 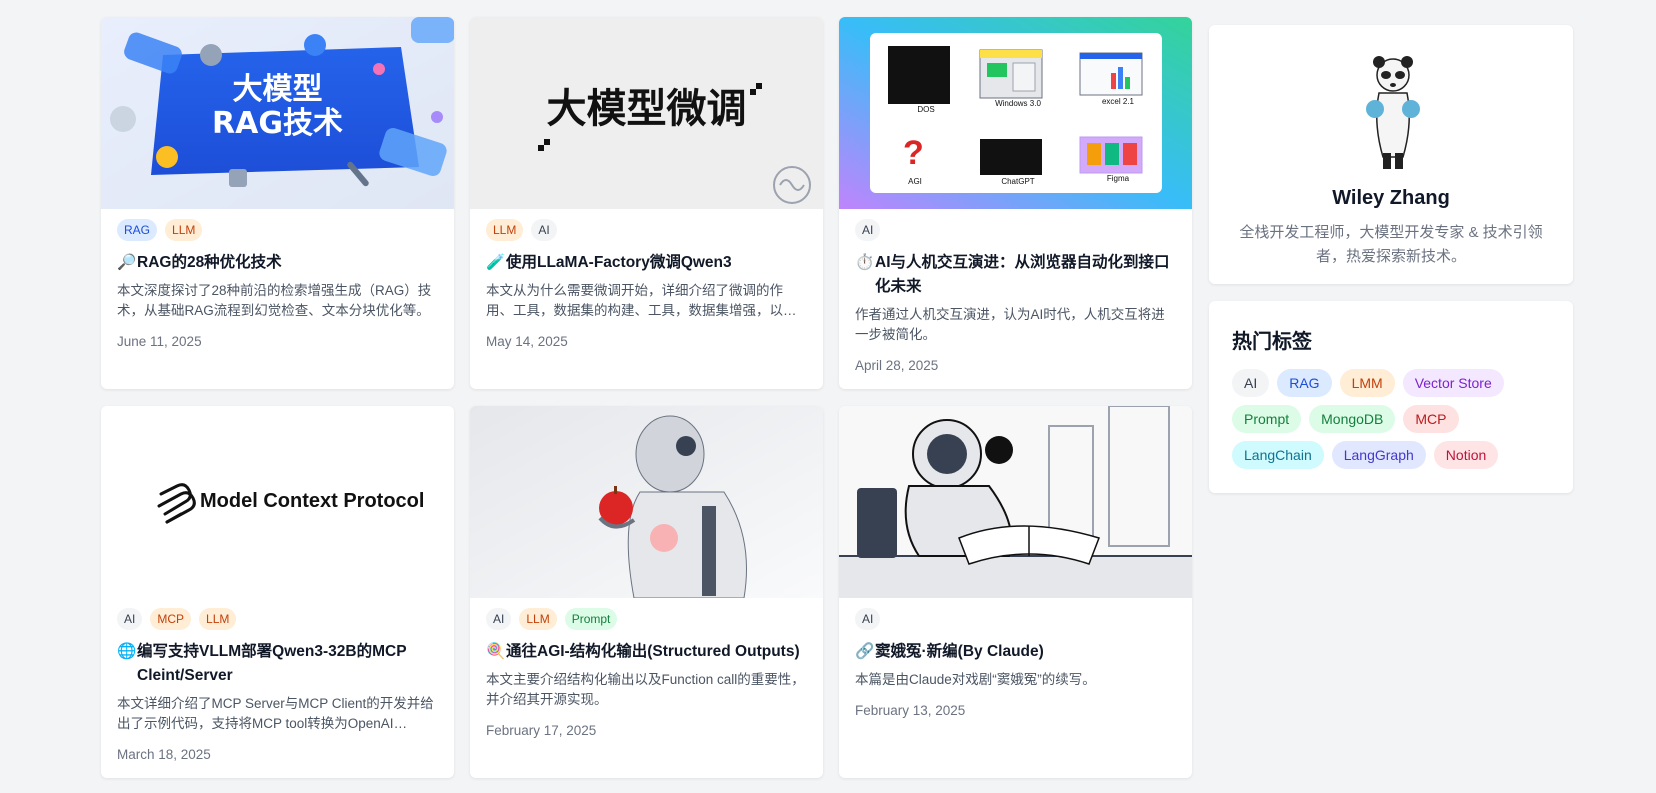 I want to click on post-title: 🌐 编写支持VLLM部署Qwen3-32B的MCP Cleint/Server, so click(x=277, y=664).